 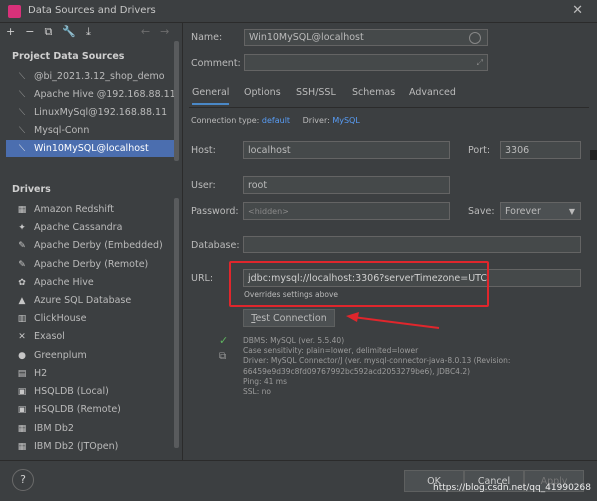 I want to click on color-picker-icon, so click(x=475, y=38).